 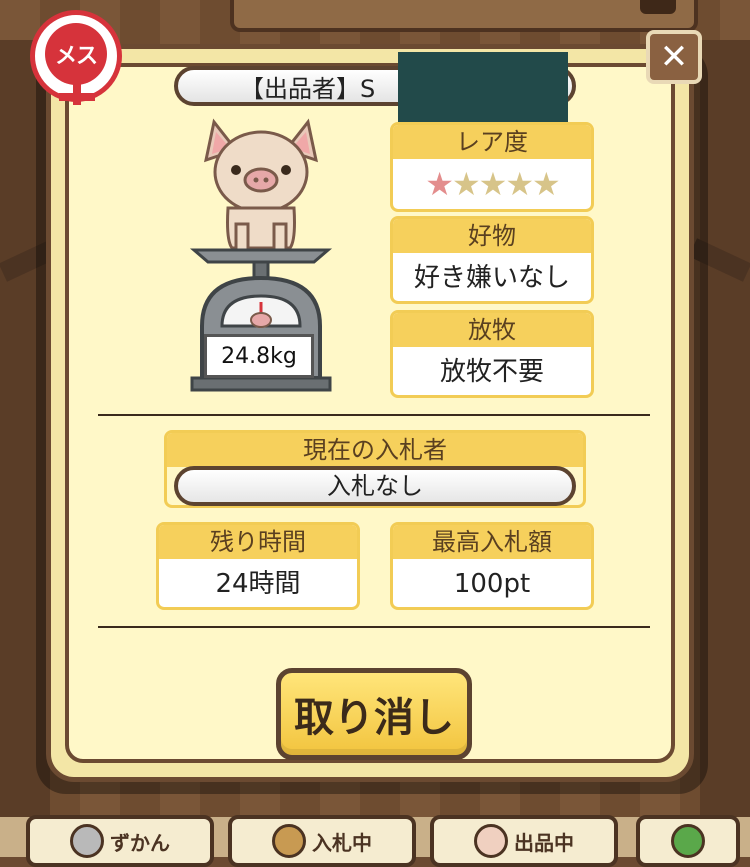 I want to click on nav-listing-button: 出品中, so click(x=524, y=841).